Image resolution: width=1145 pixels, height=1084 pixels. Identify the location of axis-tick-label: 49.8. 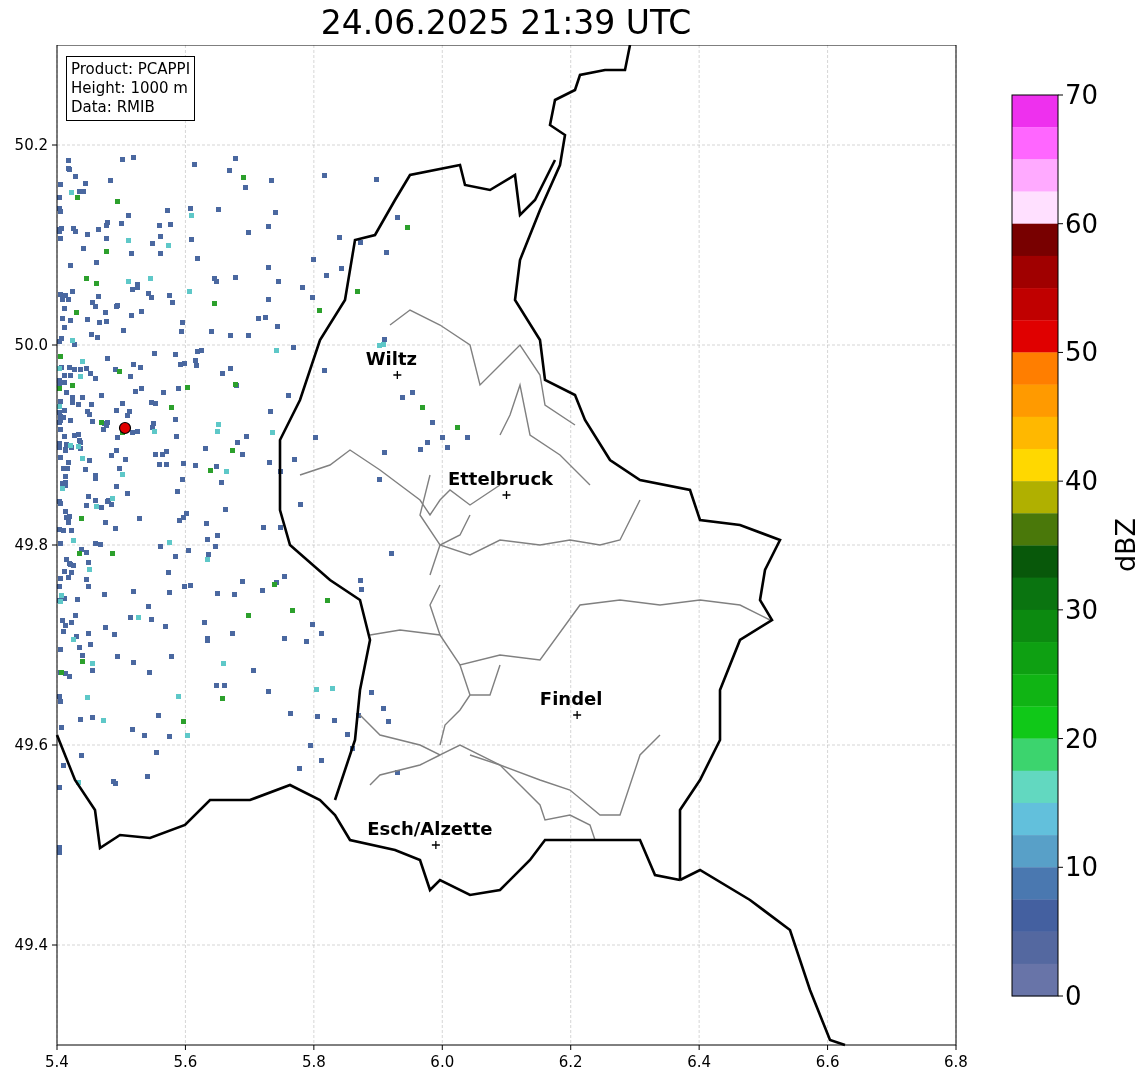
(36, 545).